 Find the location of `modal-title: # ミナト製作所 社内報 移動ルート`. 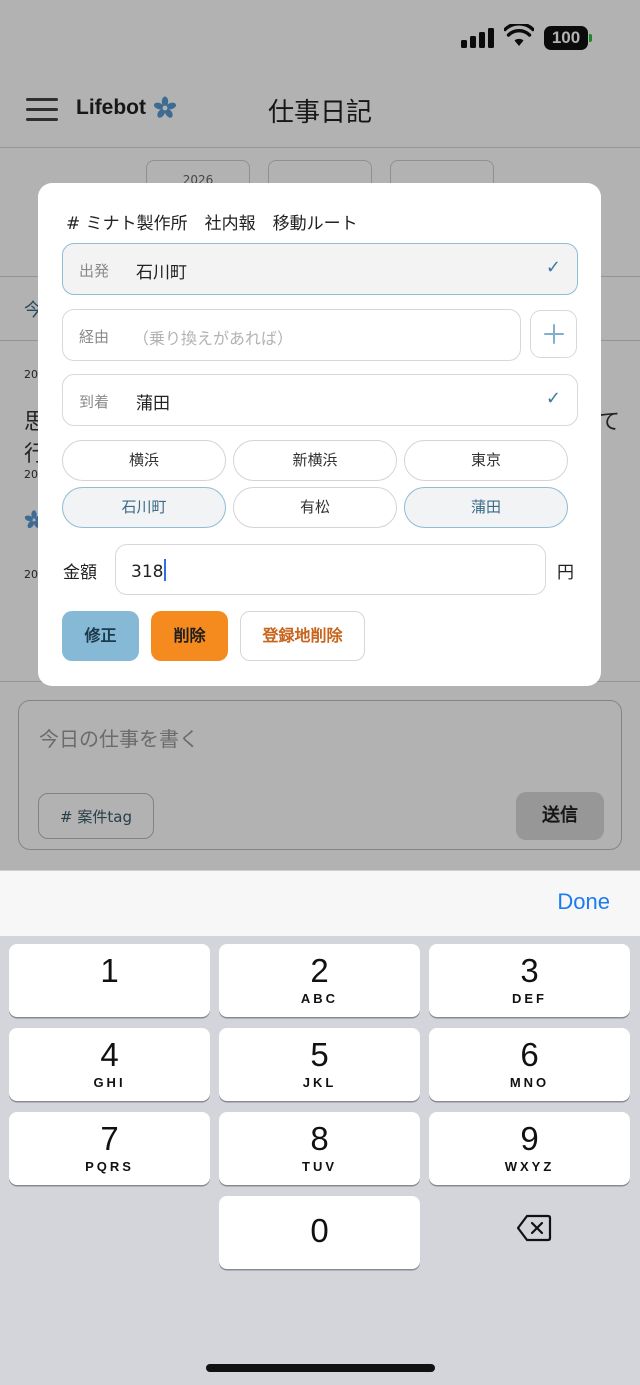

modal-title: # ミナト製作所 社内報 移動ルート is located at coordinates (212, 224).